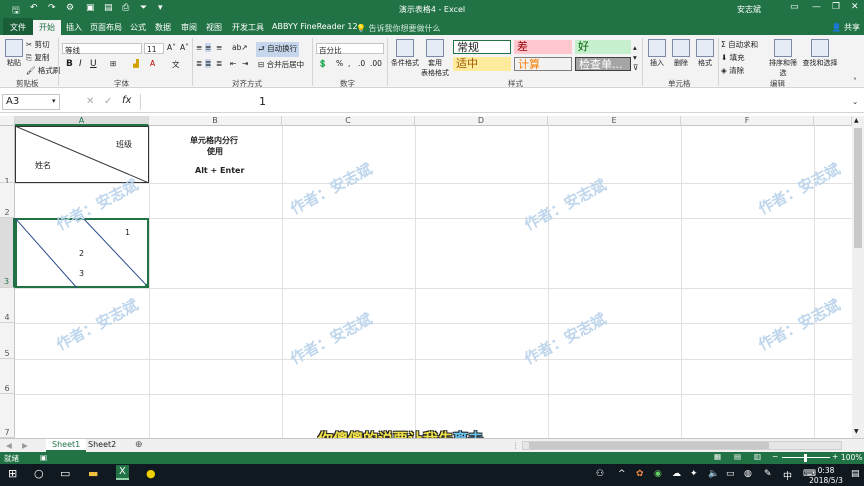 The height and width of the screenshot is (486, 864). Describe the element at coordinates (376, 63) in the screenshot. I see `decrease-decimal-icon: .00` at that location.